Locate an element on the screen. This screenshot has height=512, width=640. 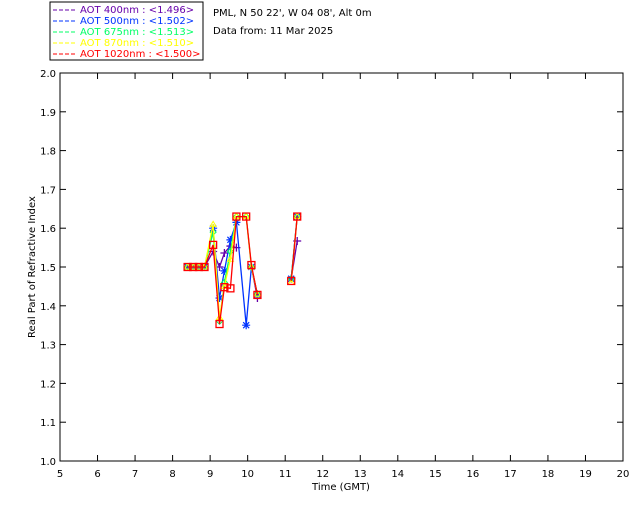
x-tick-label: 6 is located at coordinates (97, 474).